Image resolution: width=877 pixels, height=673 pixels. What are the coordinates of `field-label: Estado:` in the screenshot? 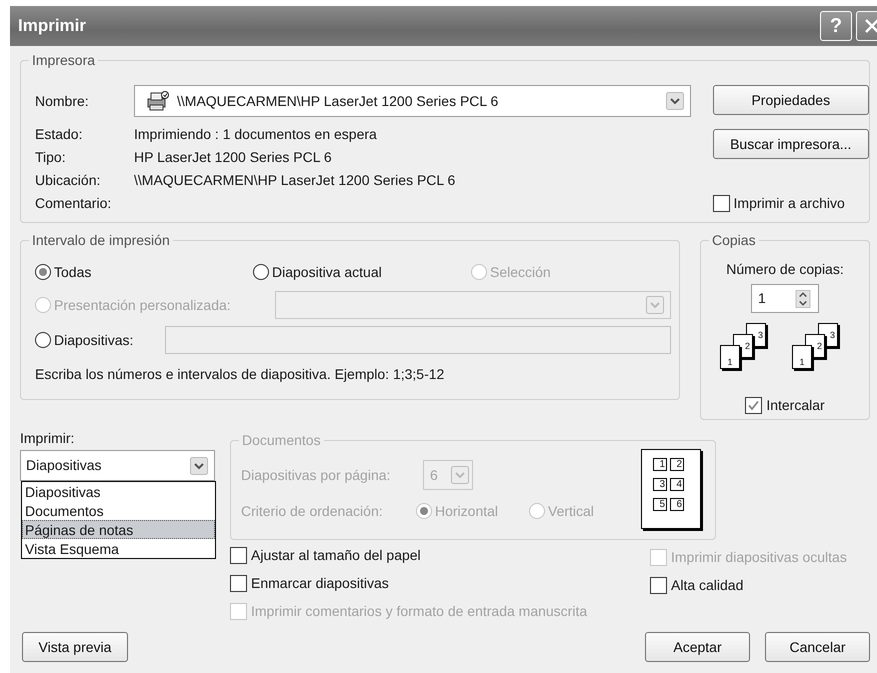 It's located at (59, 134).